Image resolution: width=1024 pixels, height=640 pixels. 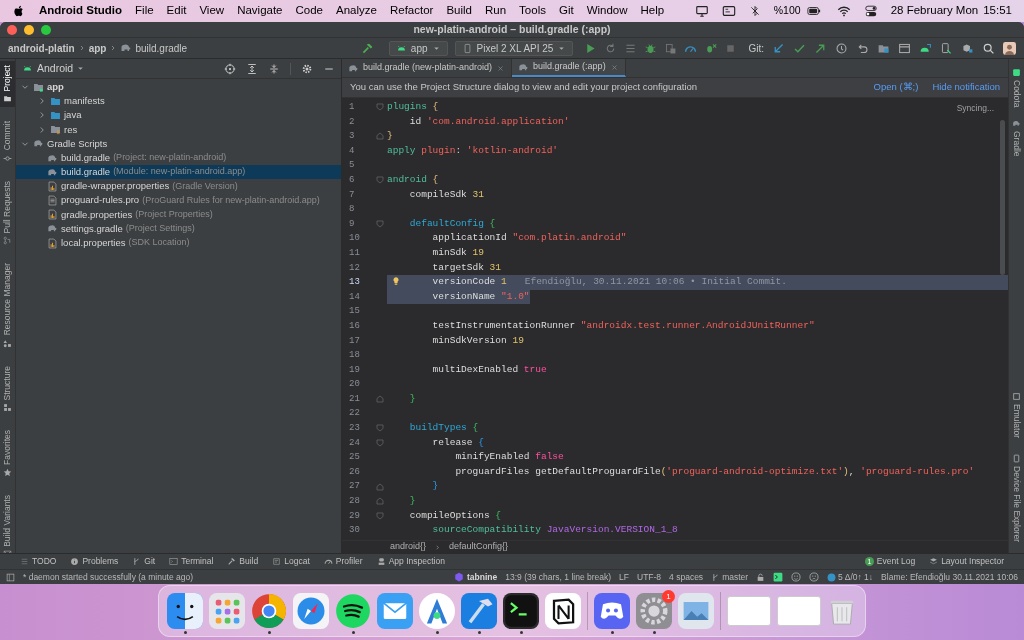 What do you see at coordinates (521, 611) in the screenshot?
I see `terminal-app-icon` at bounding box center [521, 611].